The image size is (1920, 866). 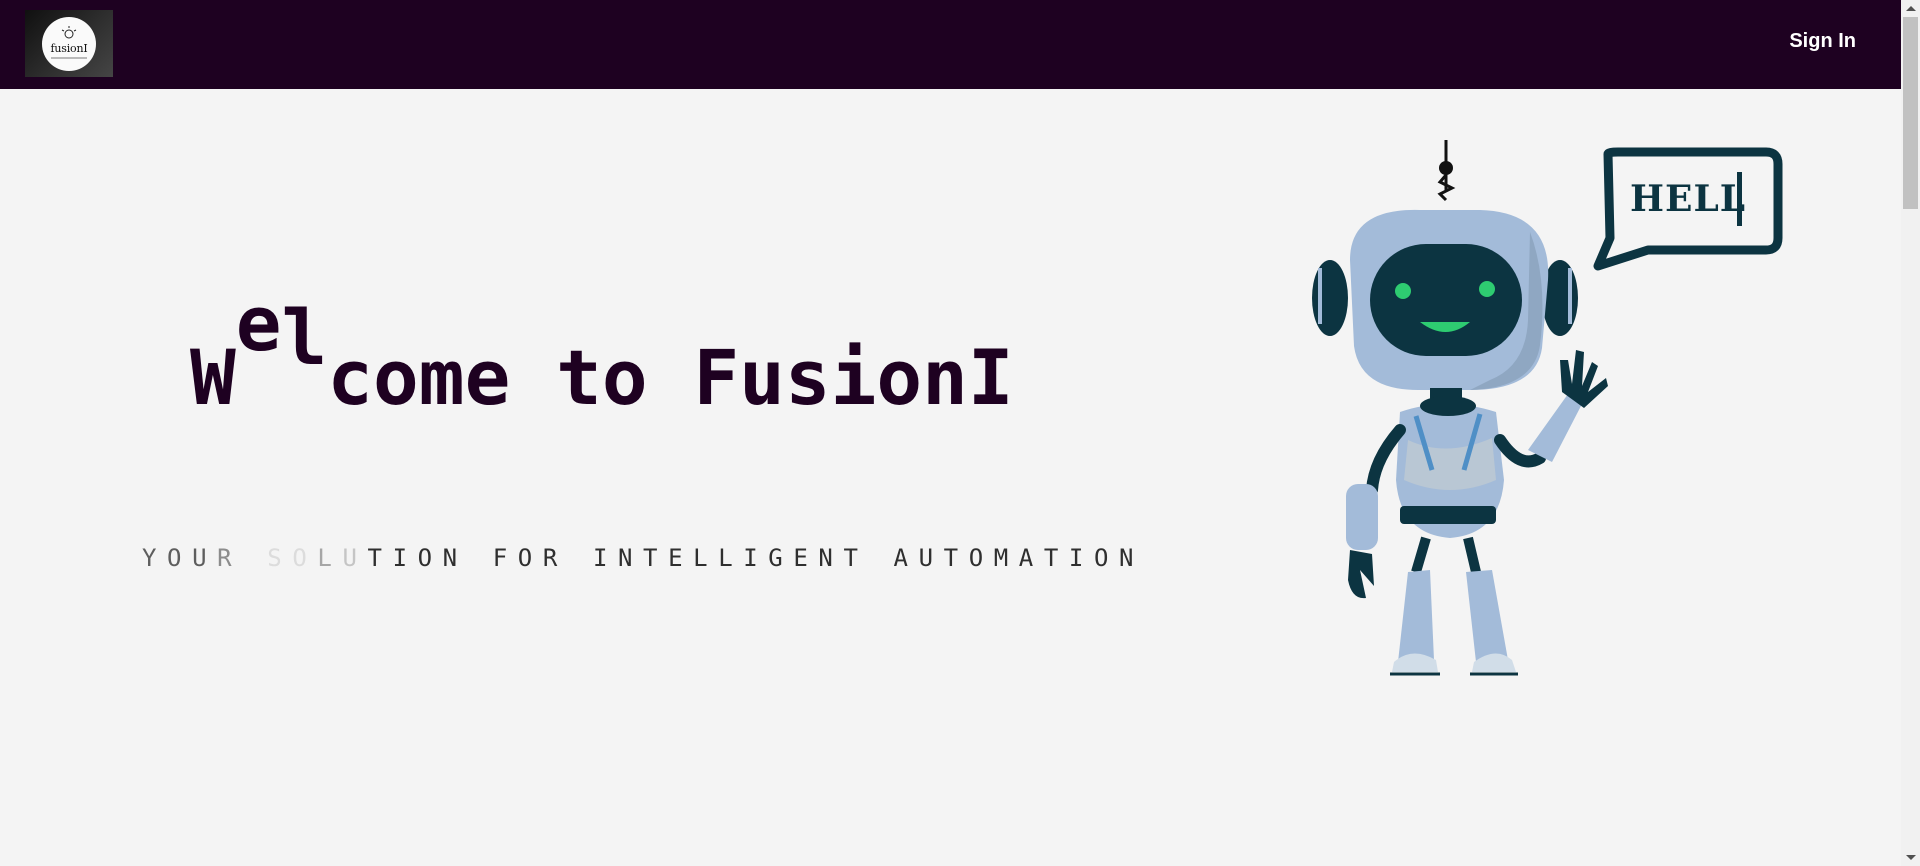 I want to click on subtitle-part: U, so click(x=355, y=558).